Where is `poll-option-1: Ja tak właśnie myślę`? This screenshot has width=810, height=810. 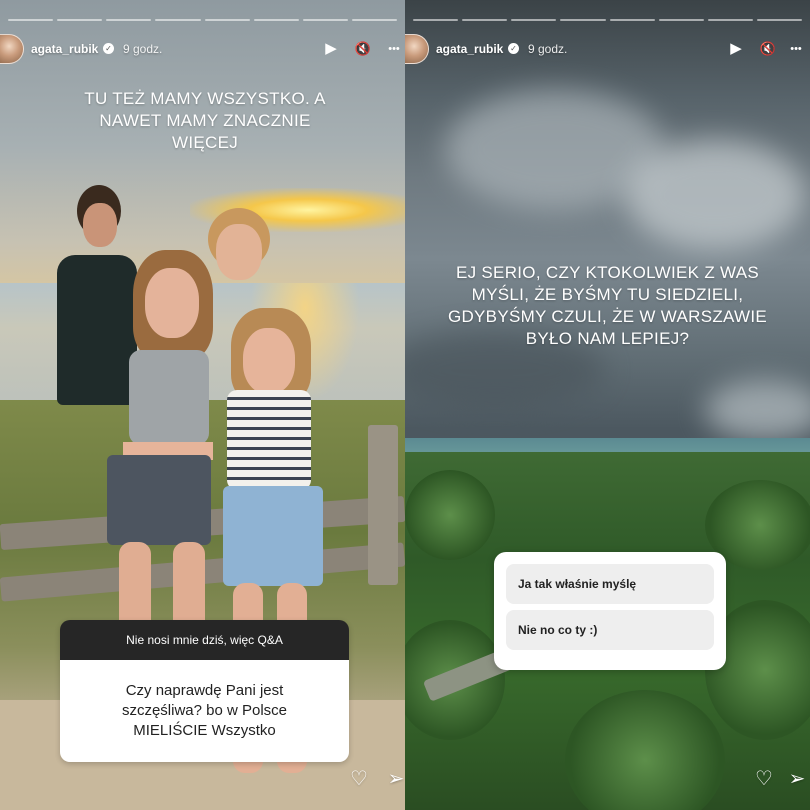 poll-option-1: Ja tak właśnie myślę is located at coordinates (610, 584).